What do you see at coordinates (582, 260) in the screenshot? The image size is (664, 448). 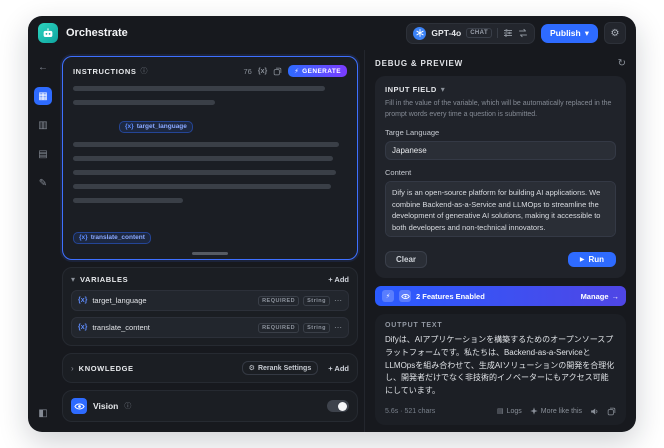 I see `play-icon: ▶` at bounding box center [582, 260].